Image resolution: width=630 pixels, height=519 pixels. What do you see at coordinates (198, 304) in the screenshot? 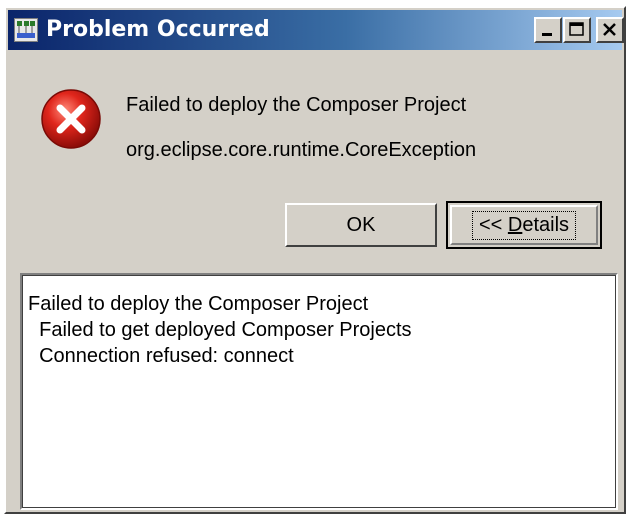
I see `details-line: Failed to deploy the Composer Project` at bounding box center [198, 304].